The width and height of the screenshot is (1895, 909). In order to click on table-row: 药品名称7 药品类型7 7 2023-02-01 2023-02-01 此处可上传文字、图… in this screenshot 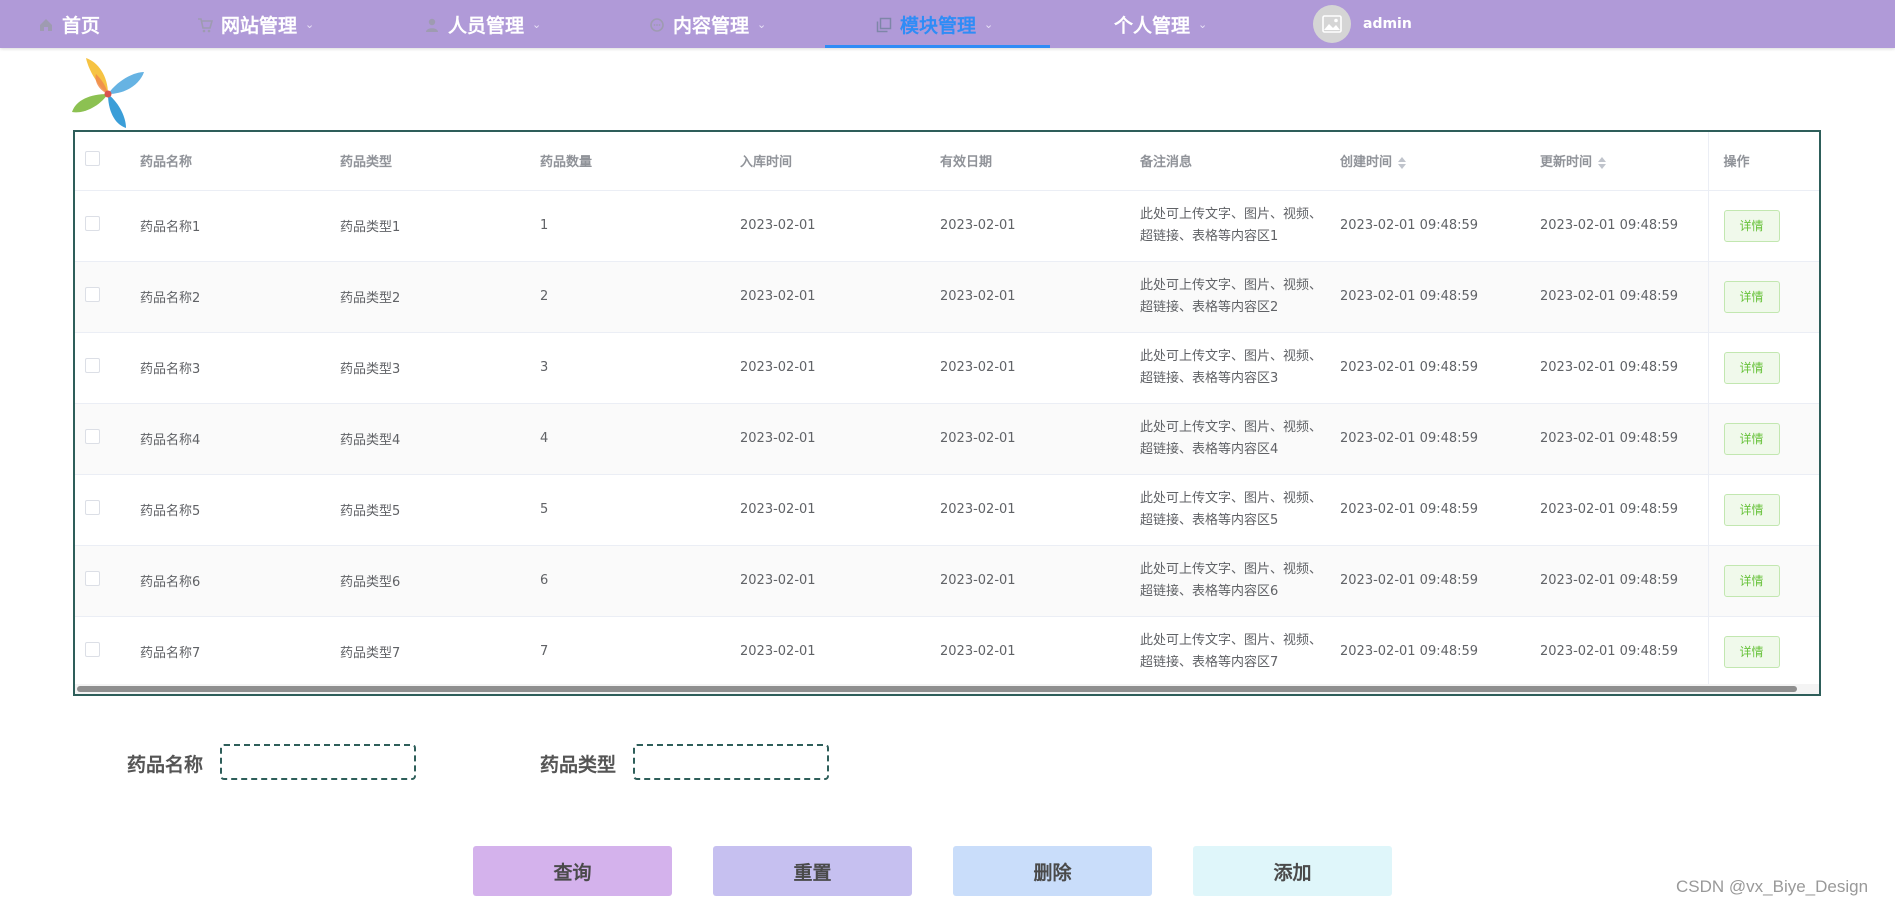, I will do `click(947, 651)`.